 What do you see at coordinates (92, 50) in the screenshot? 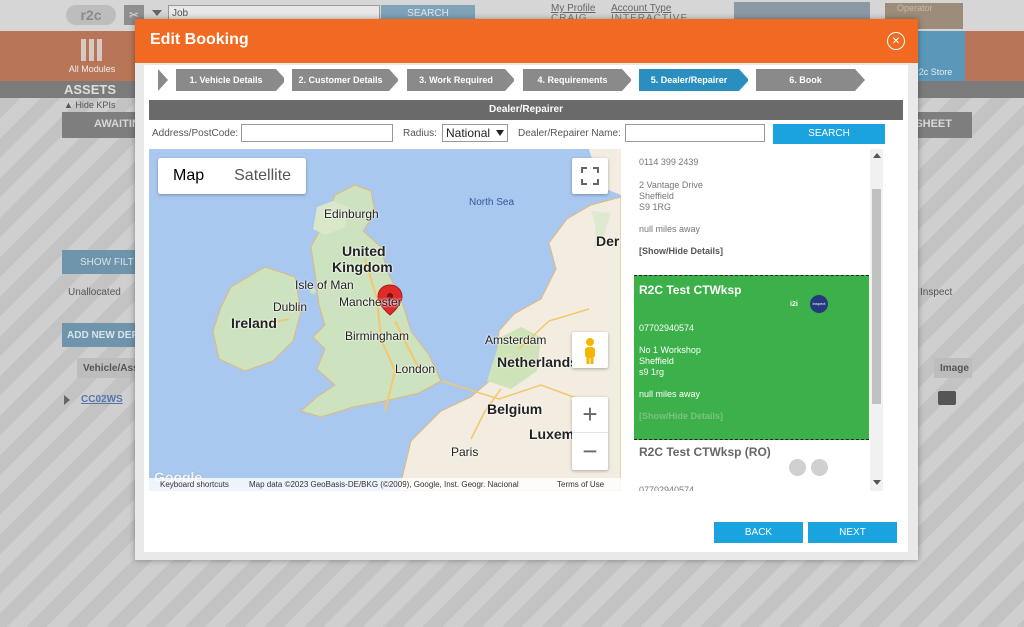
I see `grid-icon` at bounding box center [92, 50].